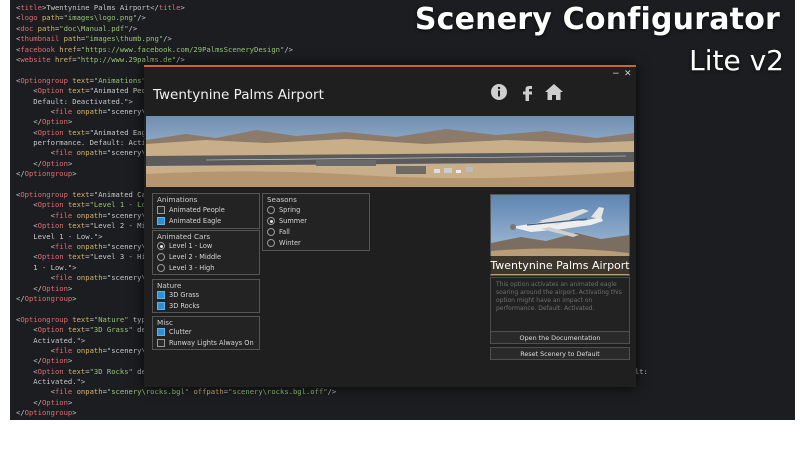 The image size is (800, 450). What do you see at coordinates (184, 236) in the screenshot?
I see `animated-cars-title: Animated Cars` at bounding box center [184, 236].